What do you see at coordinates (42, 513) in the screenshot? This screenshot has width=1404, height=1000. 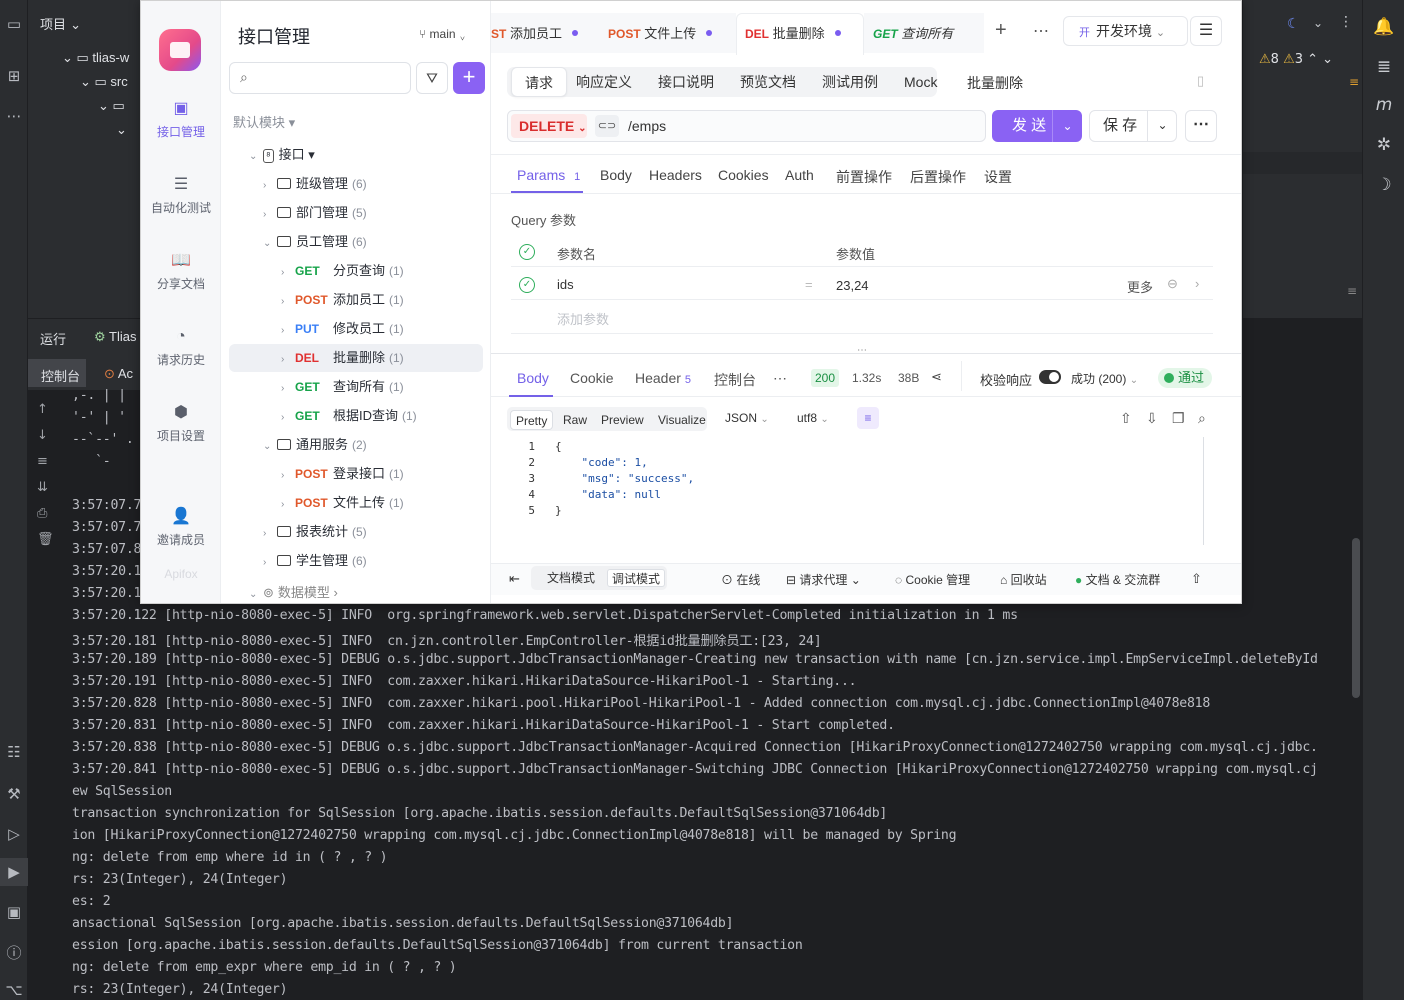 I see `print-icon: ⎙` at bounding box center [42, 513].